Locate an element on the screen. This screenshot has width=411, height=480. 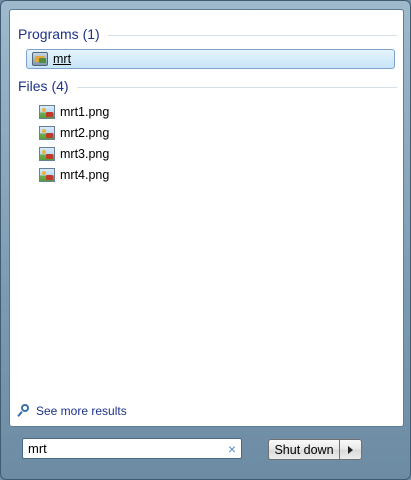
file-item-label: mrt2.png is located at coordinates (85, 133).